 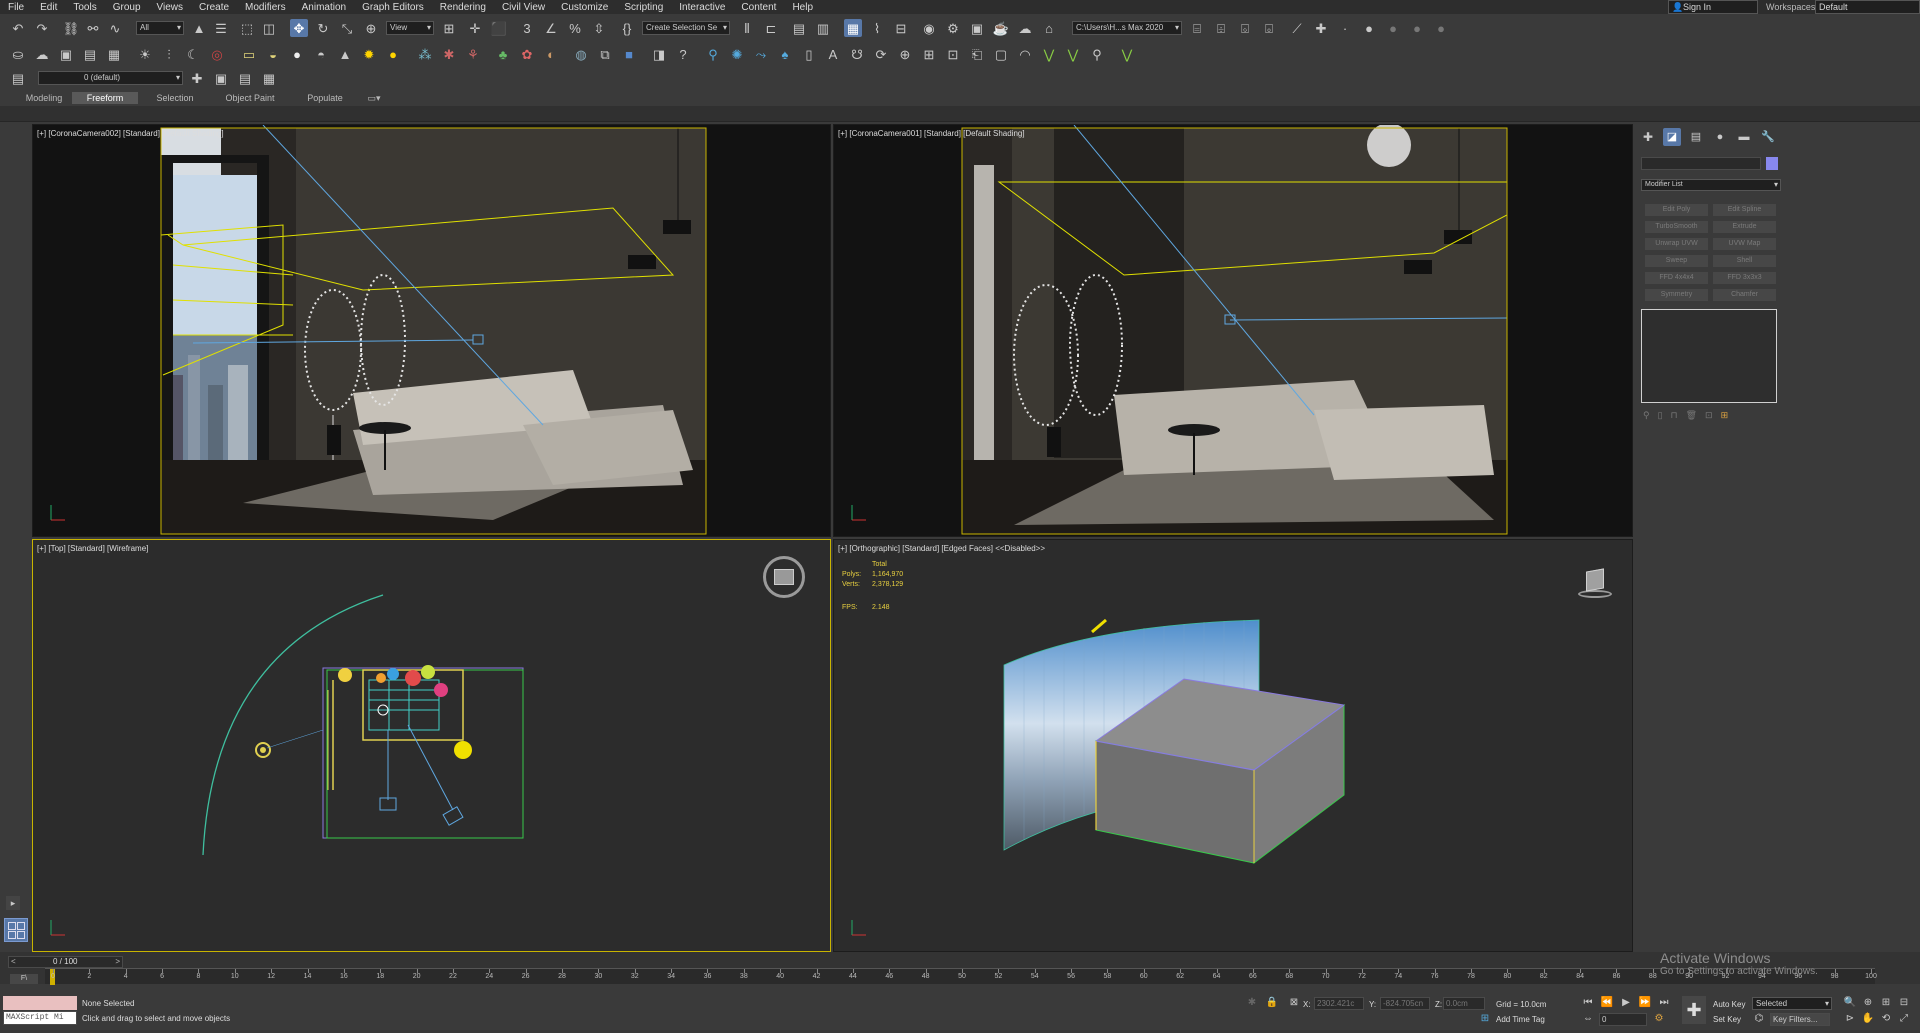 I want to click on window-crossing-icon: ◫, so click(x=269, y=28).